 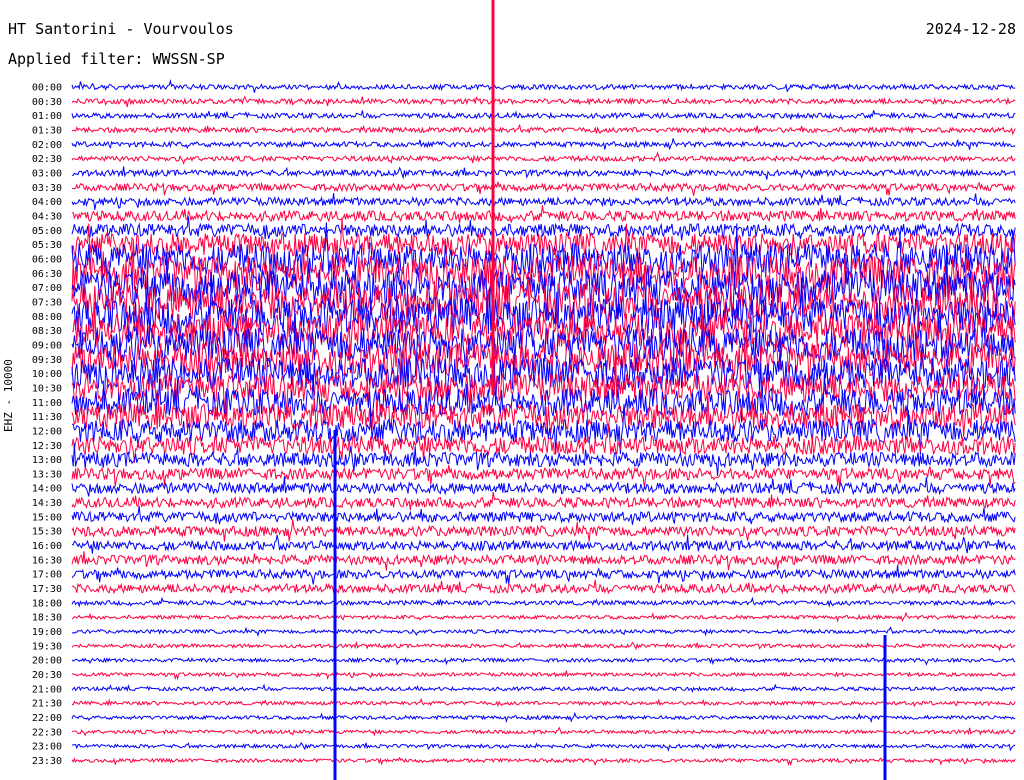 I want to click on tick-label: 04:00, so click(x=47, y=202).